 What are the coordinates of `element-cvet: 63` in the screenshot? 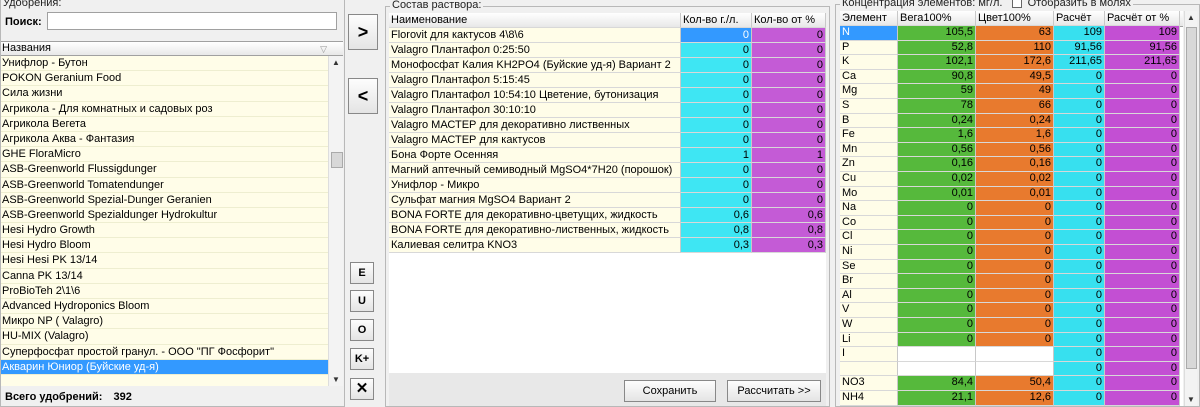 It's located at (1015, 33).